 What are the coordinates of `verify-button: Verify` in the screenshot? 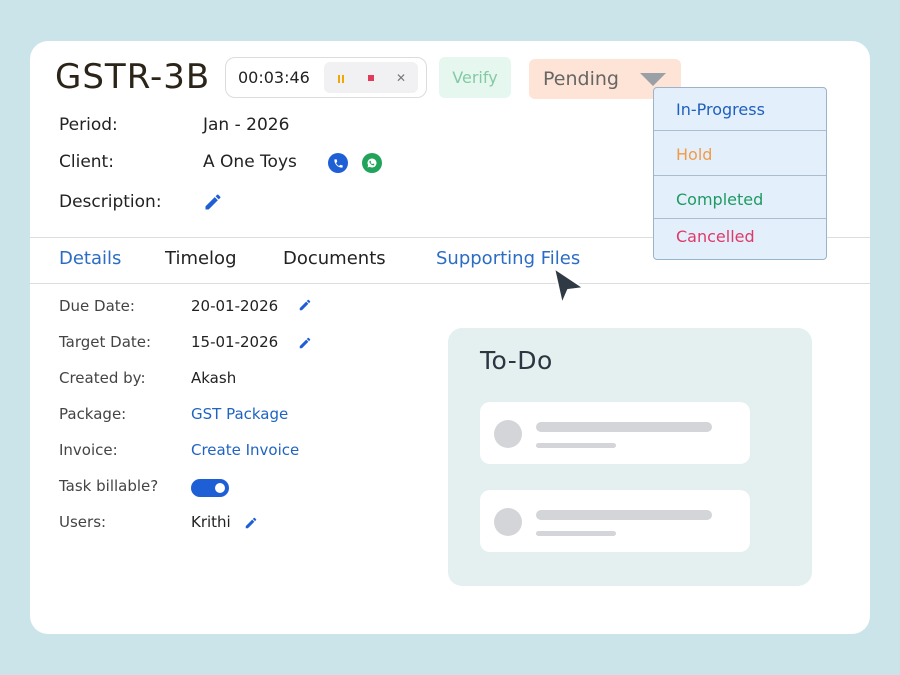 It's located at (475, 77).